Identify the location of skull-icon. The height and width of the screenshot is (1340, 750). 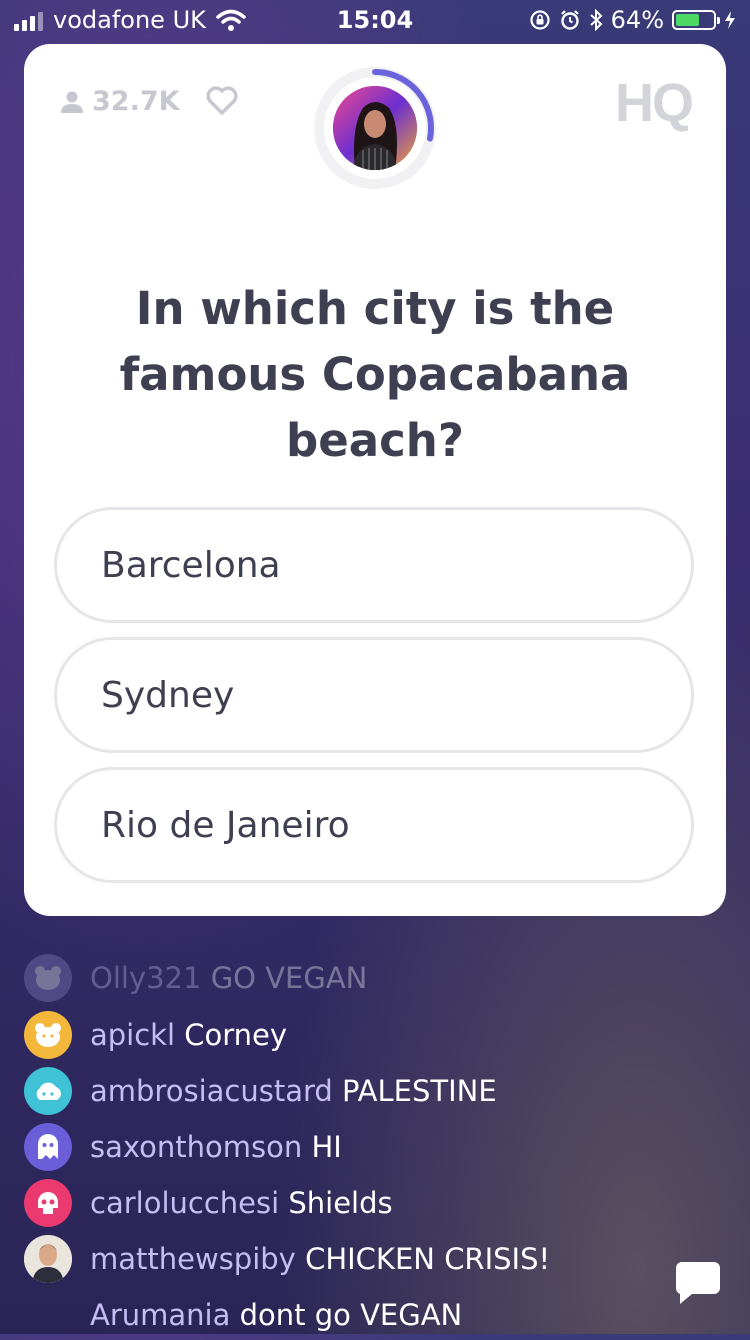
(48, 1203).